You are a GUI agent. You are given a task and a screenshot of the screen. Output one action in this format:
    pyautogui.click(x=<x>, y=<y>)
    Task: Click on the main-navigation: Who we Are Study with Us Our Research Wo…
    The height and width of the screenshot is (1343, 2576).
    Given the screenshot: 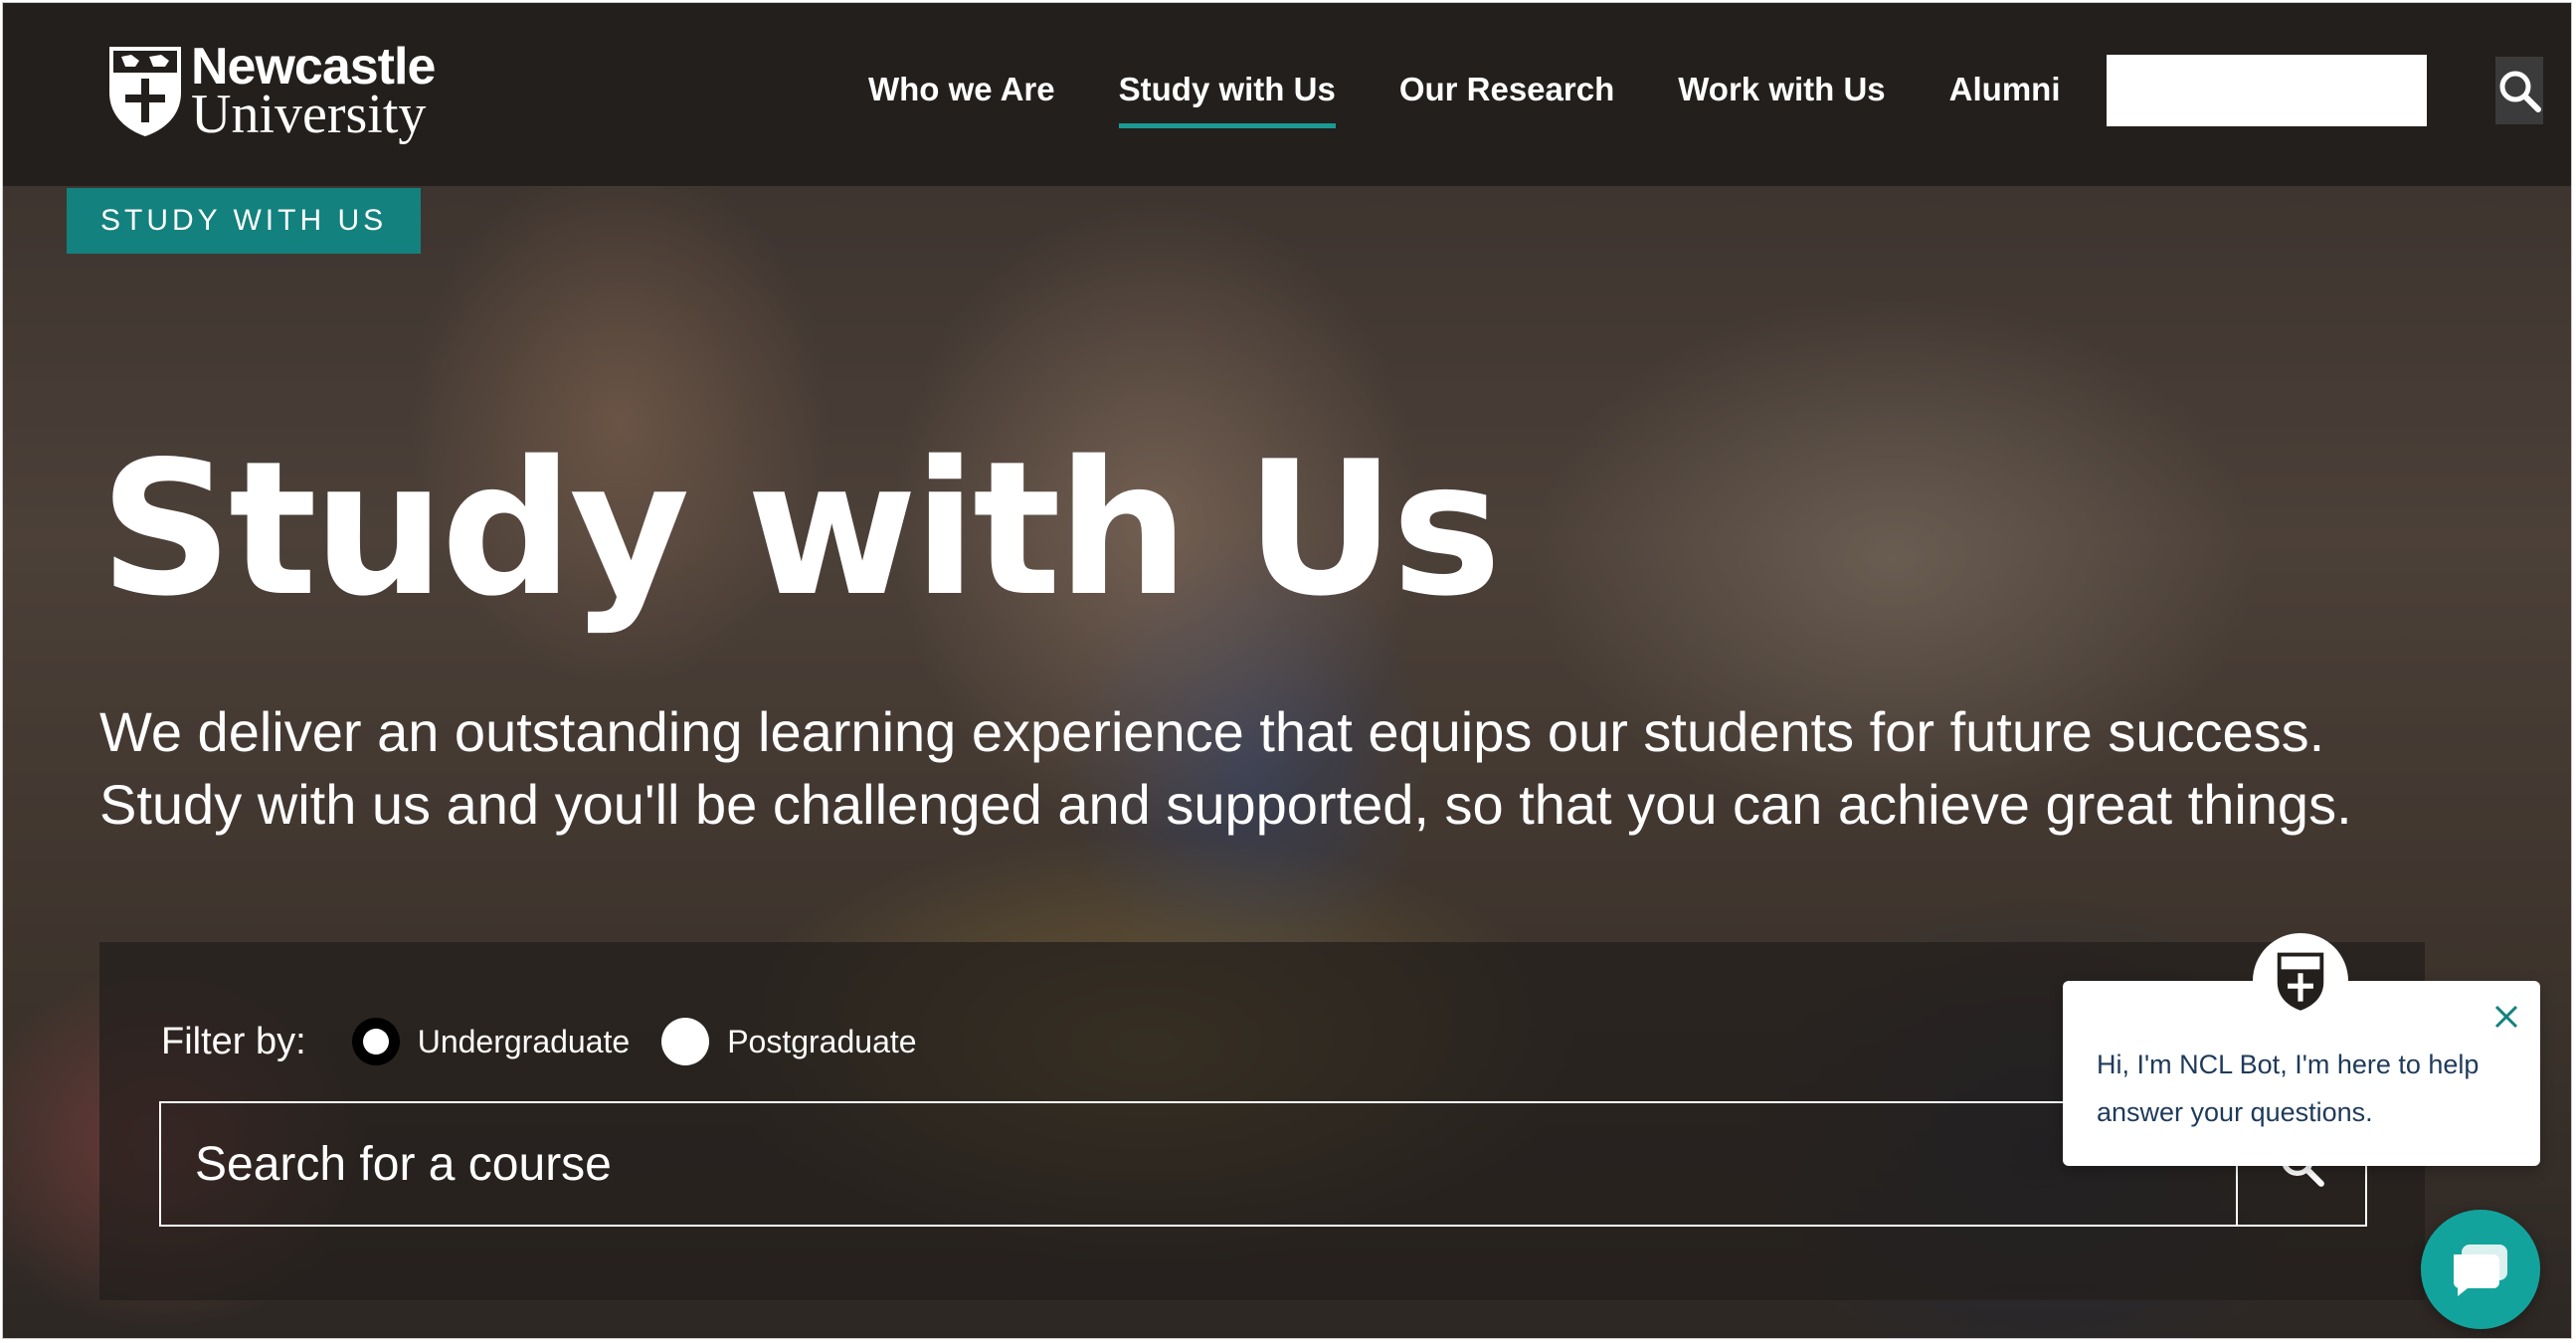 What is the action you would take?
    pyautogui.click(x=1496, y=99)
    